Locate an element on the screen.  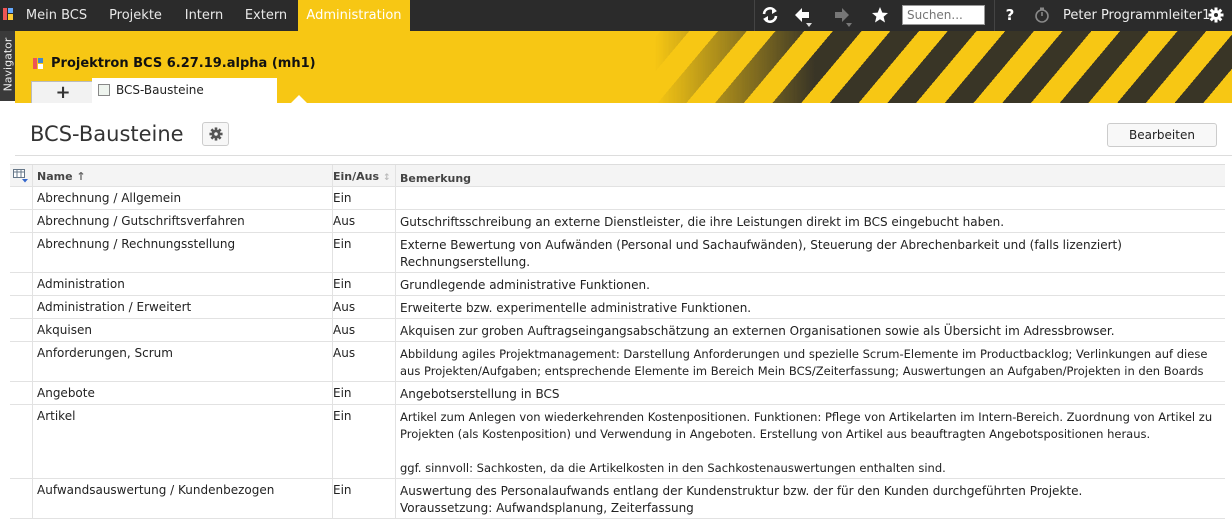
column-chooser-icon is located at coordinates (20, 176).